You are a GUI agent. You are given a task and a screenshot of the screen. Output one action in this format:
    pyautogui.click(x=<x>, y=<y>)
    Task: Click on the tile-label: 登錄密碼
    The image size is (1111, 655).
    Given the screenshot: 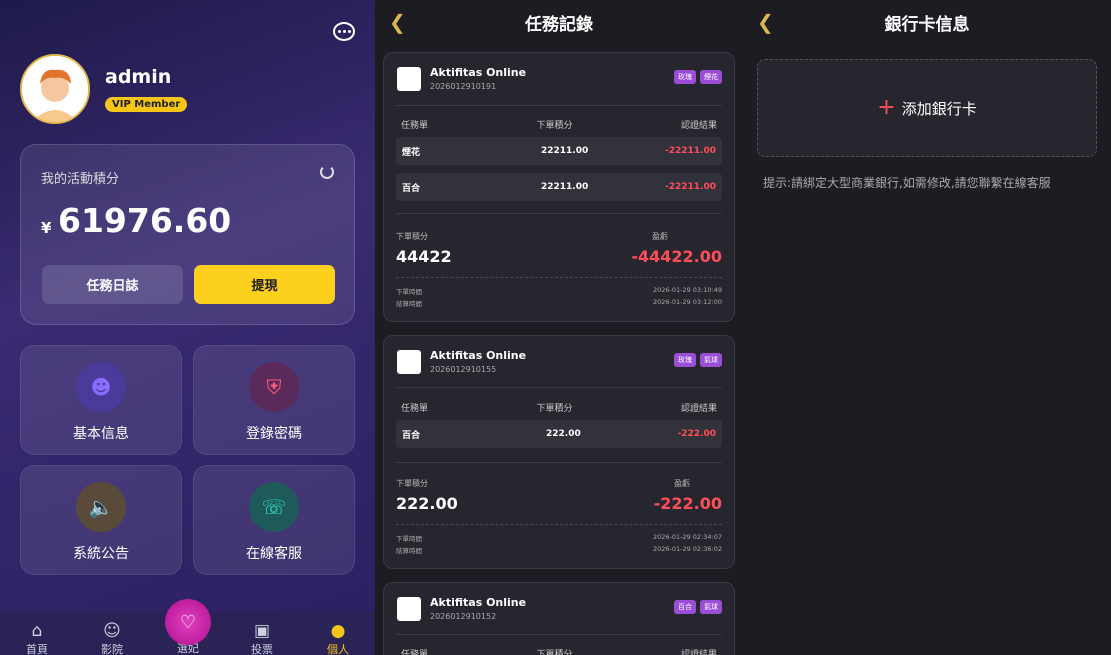 What is the action you would take?
    pyautogui.click(x=274, y=434)
    